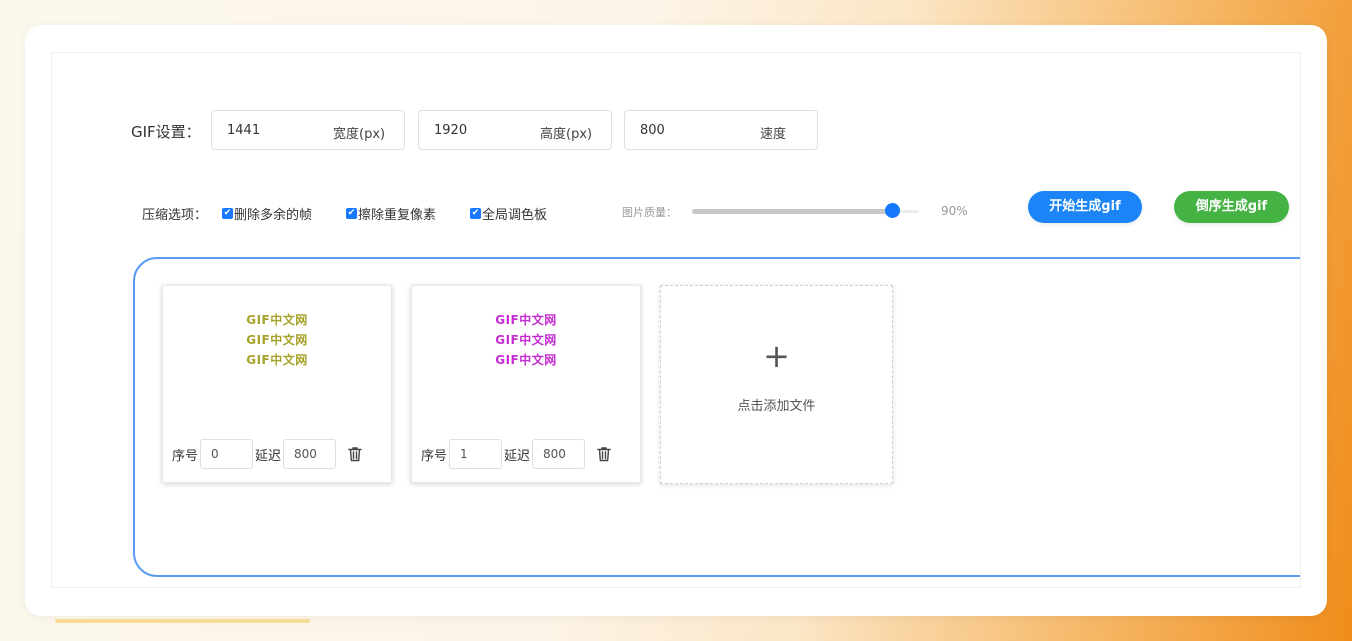 The image size is (1352, 641). I want to click on compression-label: 压缩选项：, so click(175, 215).